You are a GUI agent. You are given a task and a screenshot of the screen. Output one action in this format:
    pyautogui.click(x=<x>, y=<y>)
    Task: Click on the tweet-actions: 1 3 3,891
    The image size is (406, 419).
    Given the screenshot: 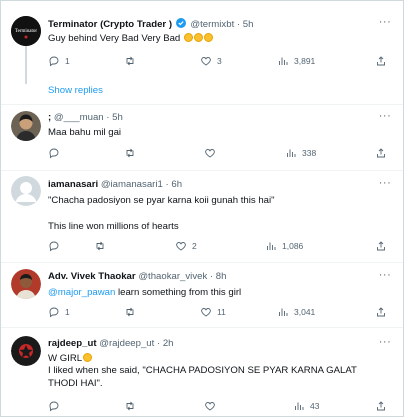 What is the action you would take?
    pyautogui.click(x=220, y=62)
    